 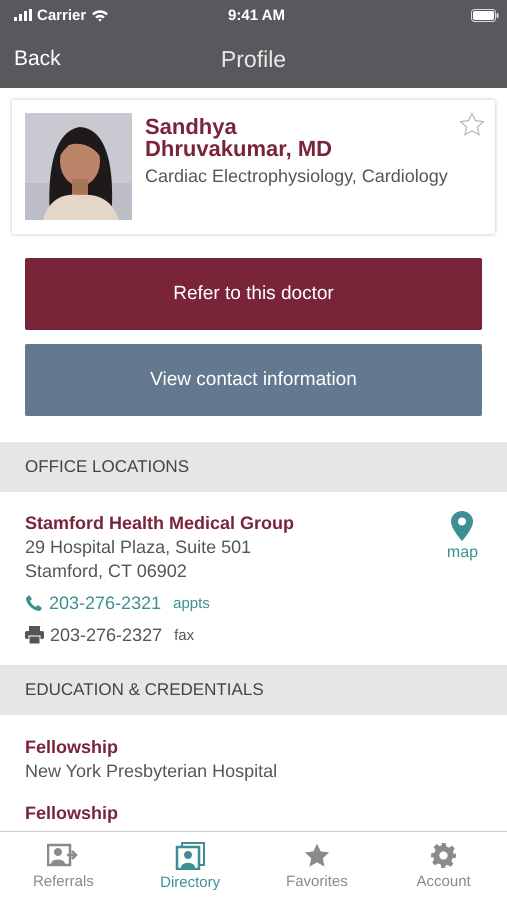 What do you see at coordinates (151, 771) in the screenshot?
I see `credential-institution: New York Presbyterian Hospital` at bounding box center [151, 771].